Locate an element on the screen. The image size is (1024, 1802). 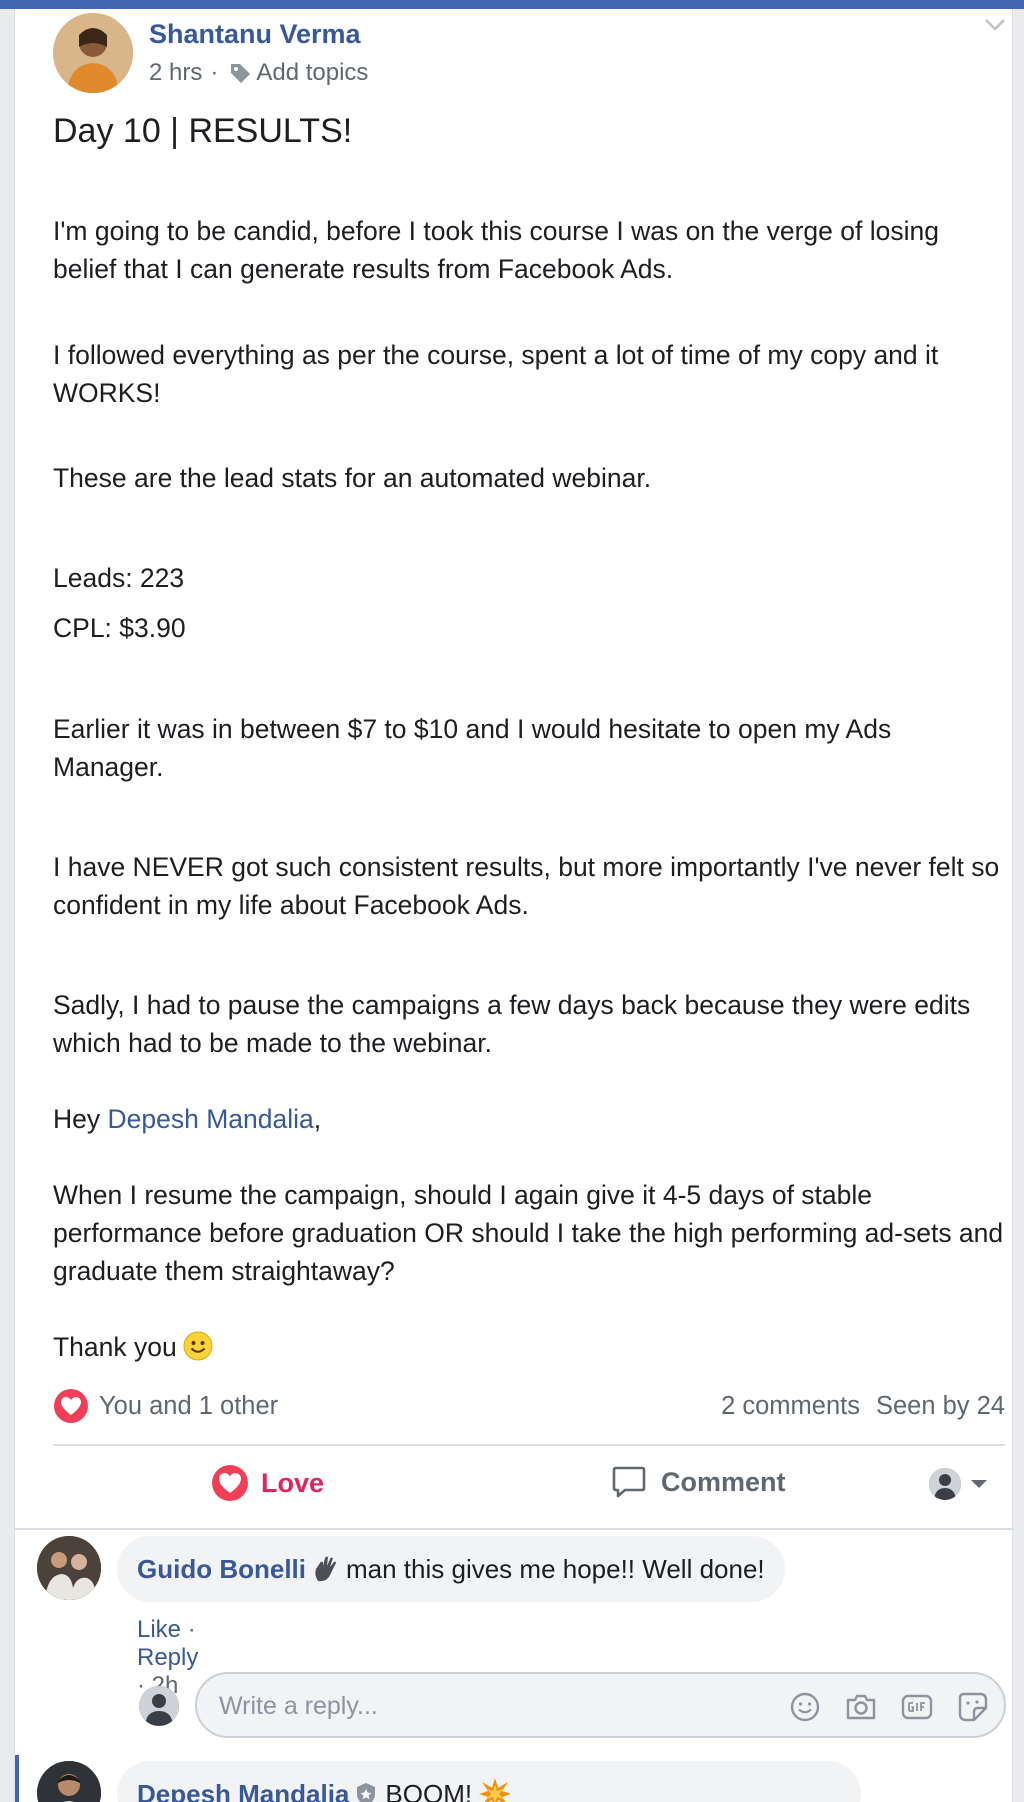
camera-icon is located at coordinates (861, 1707).